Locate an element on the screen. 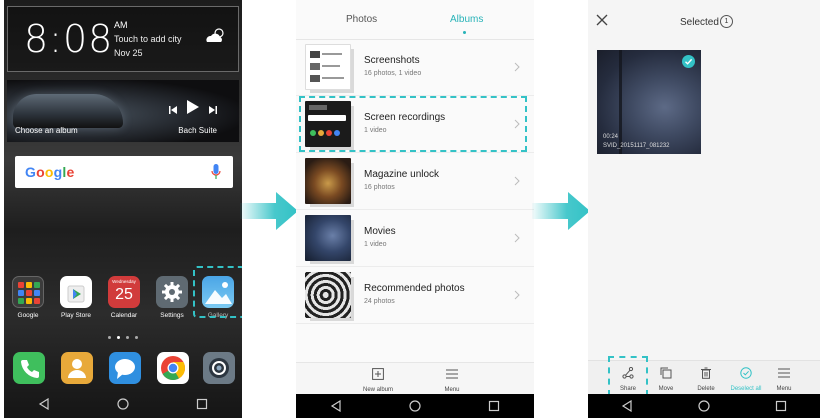  album-count: 24 photos is located at coordinates (379, 301).